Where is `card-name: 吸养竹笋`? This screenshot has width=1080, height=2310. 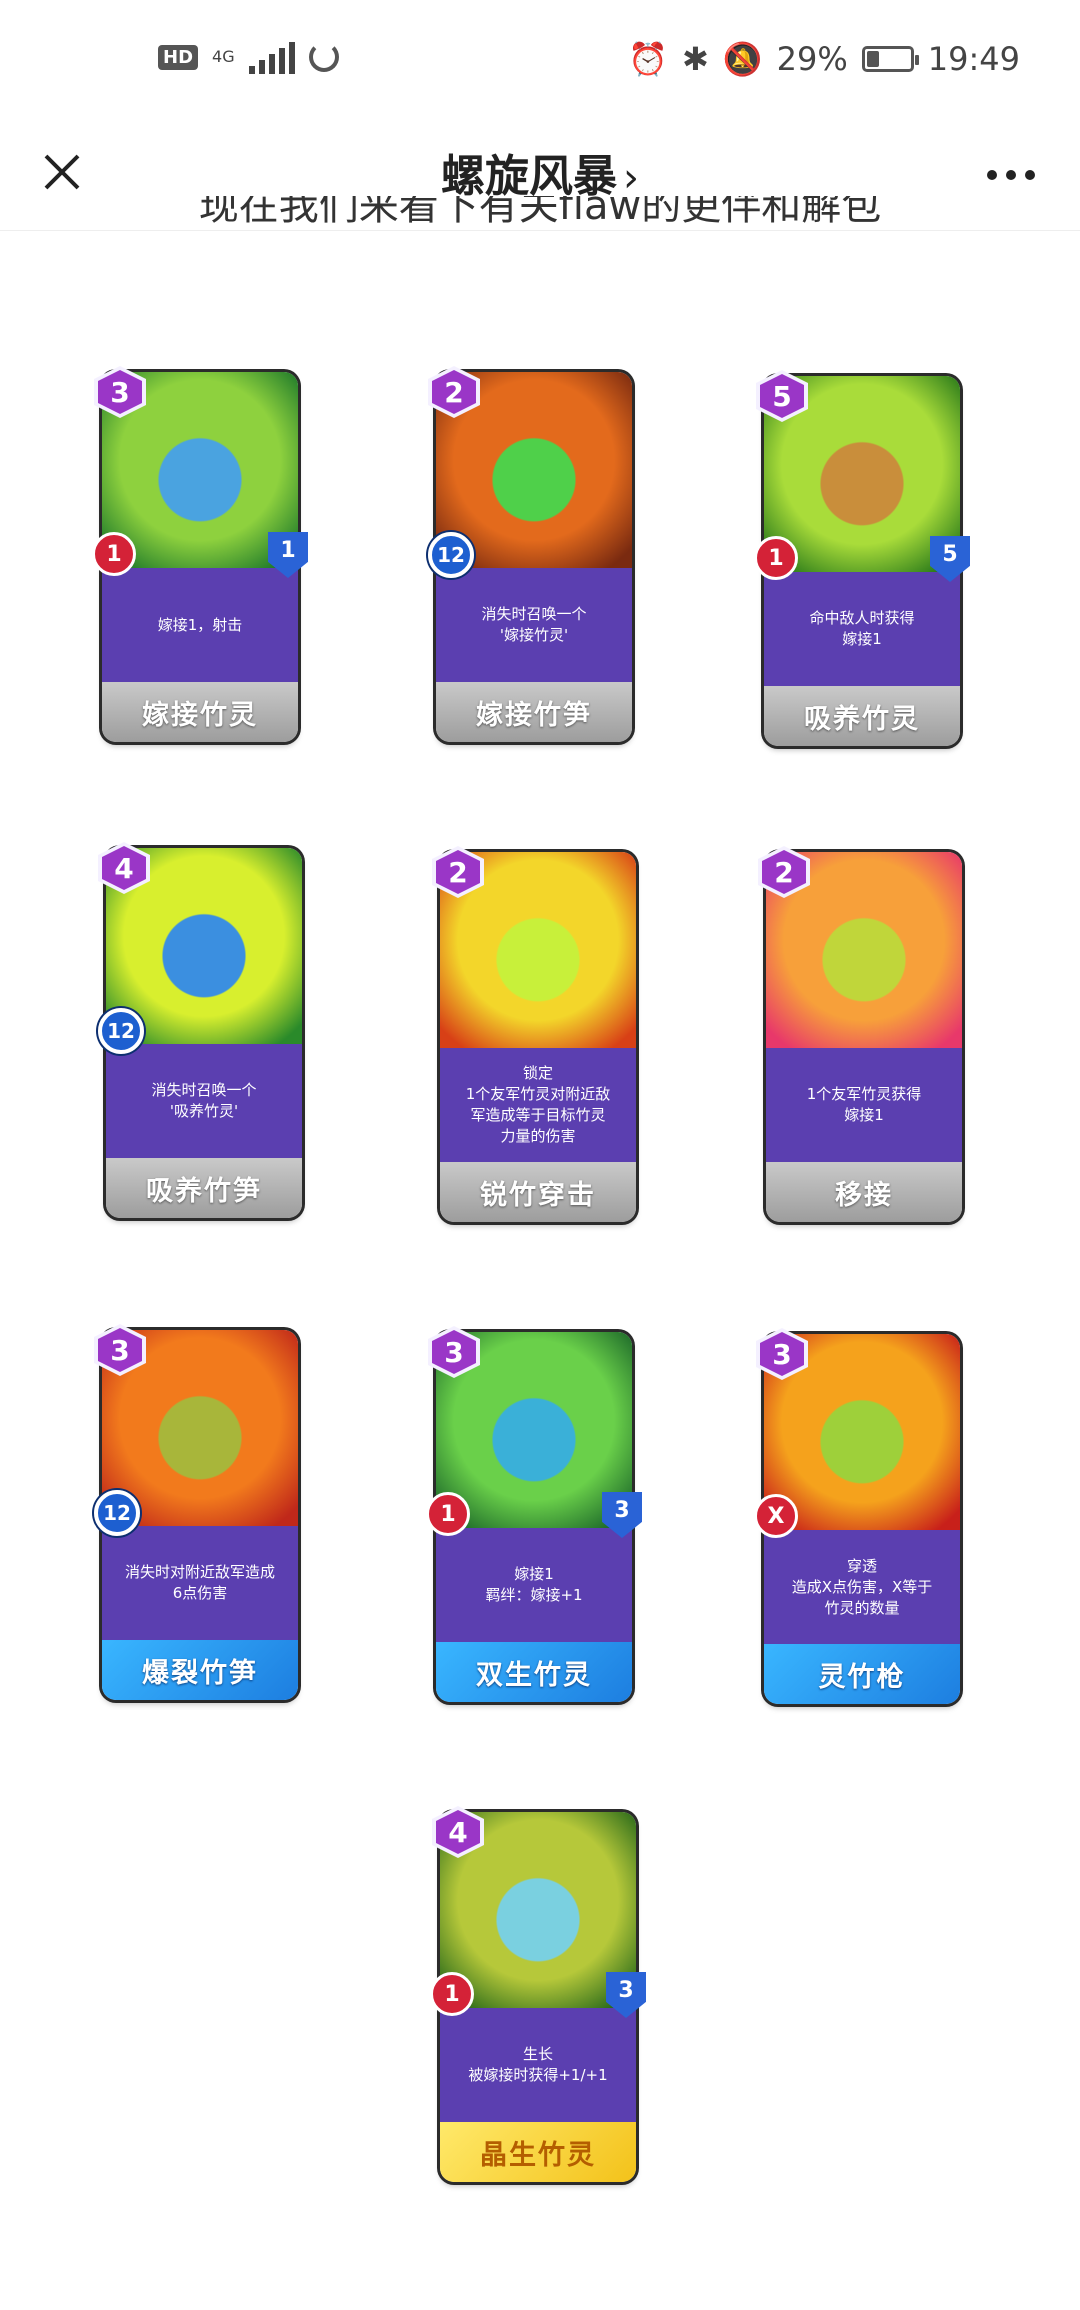 card-name: 吸养竹笋 is located at coordinates (204, 1188).